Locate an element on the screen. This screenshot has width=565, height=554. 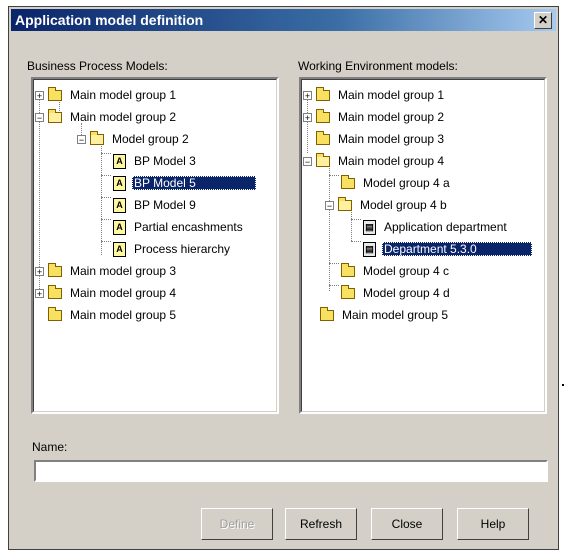
refresh-button: Refresh is located at coordinates (321, 524).